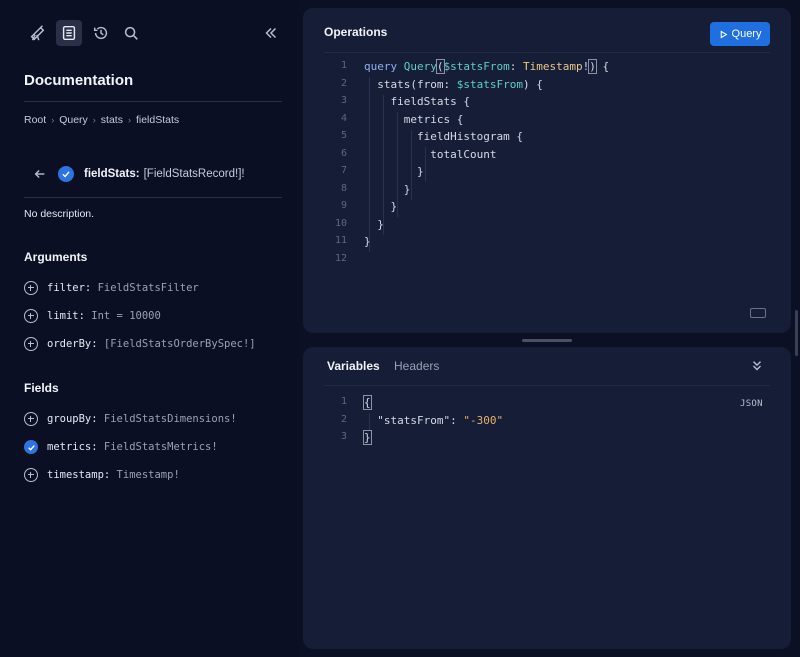  I want to click on operations-title: Operations, so click(356, 32).